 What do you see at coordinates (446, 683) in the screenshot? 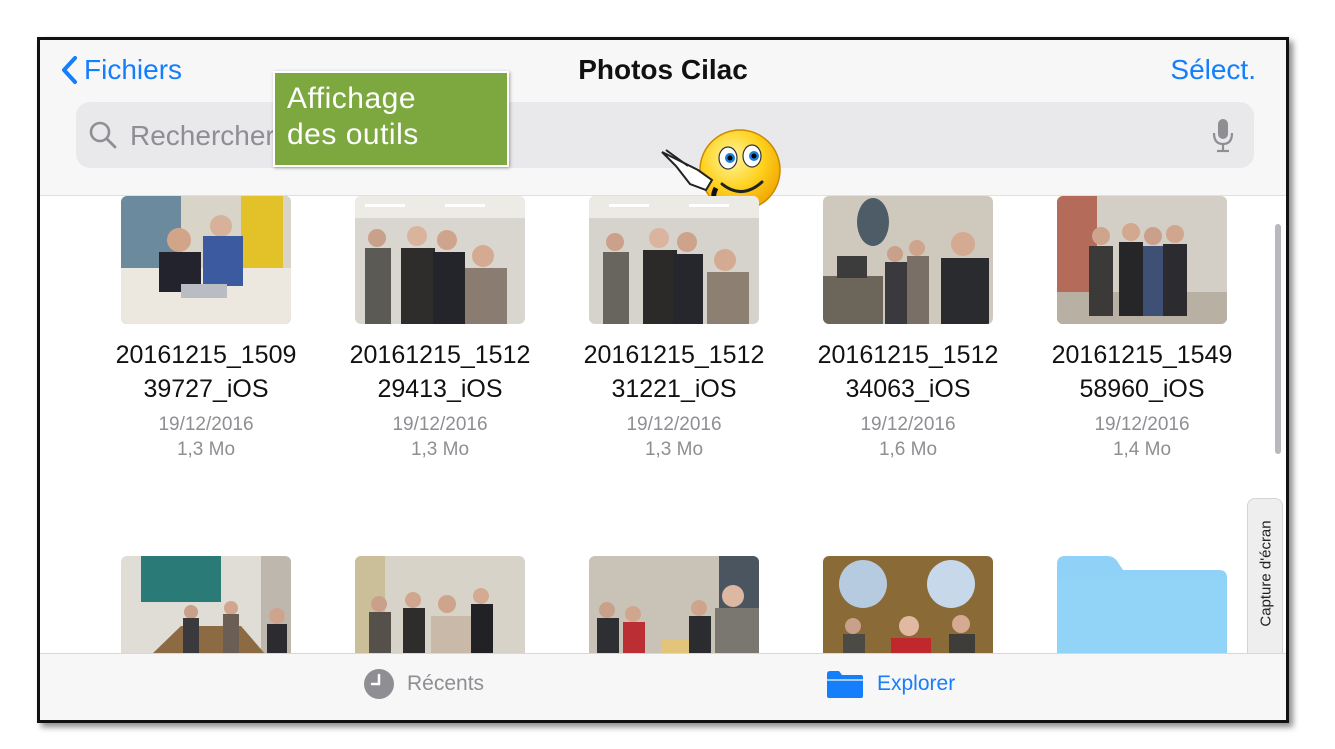
I see `tab-recents-label: Récents` at bounding box center [446, 683].